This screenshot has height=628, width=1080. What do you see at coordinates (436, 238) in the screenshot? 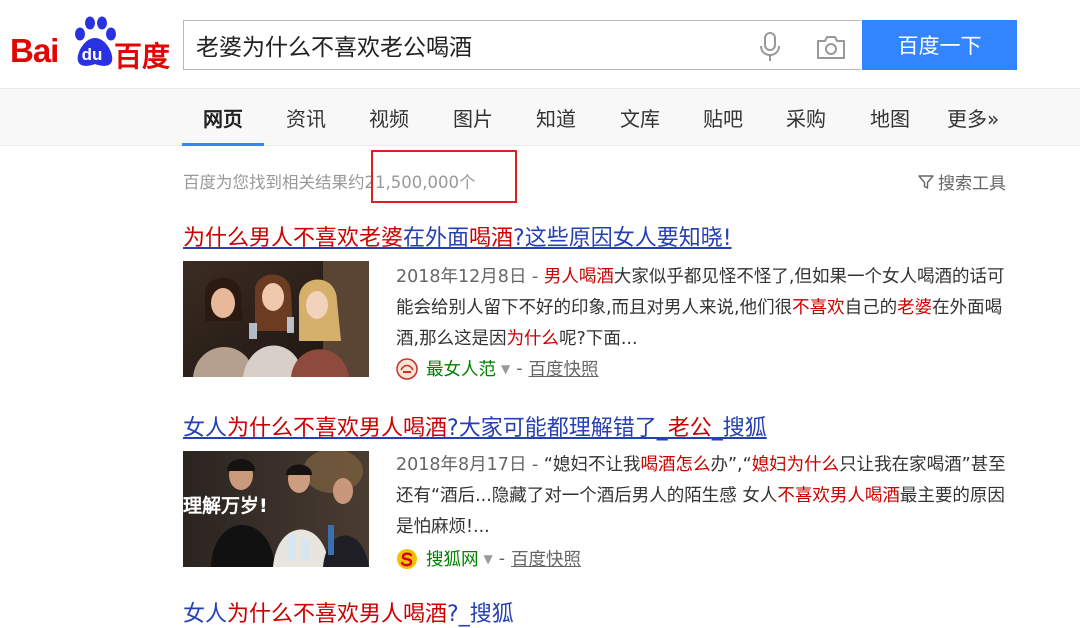
I see `text-segment: 在外面` at bounding box center [436, 238].